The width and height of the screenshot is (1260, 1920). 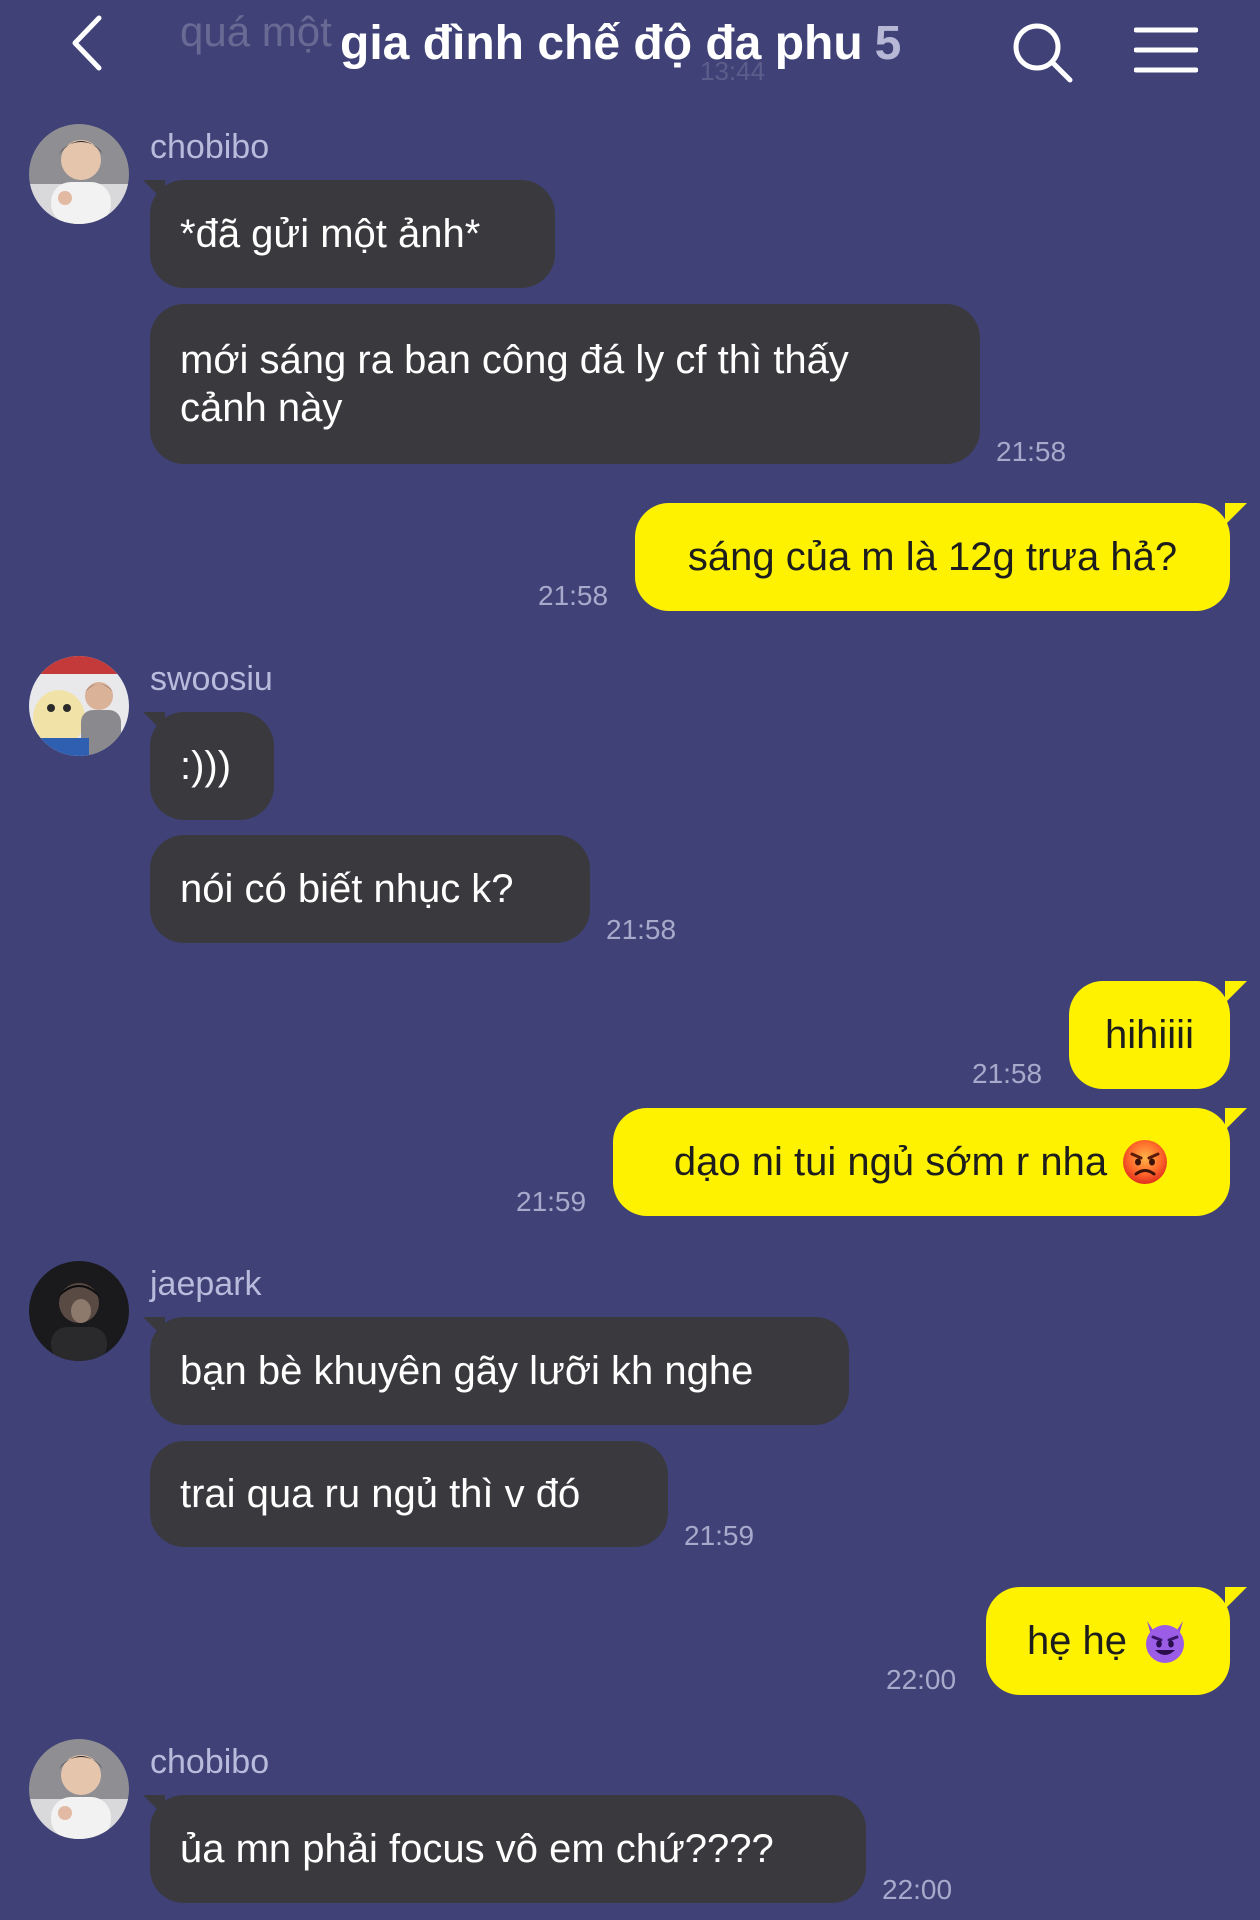 I want to click on message-bubble: *đã gửi một ảnh*, so click(x=352, y=234).